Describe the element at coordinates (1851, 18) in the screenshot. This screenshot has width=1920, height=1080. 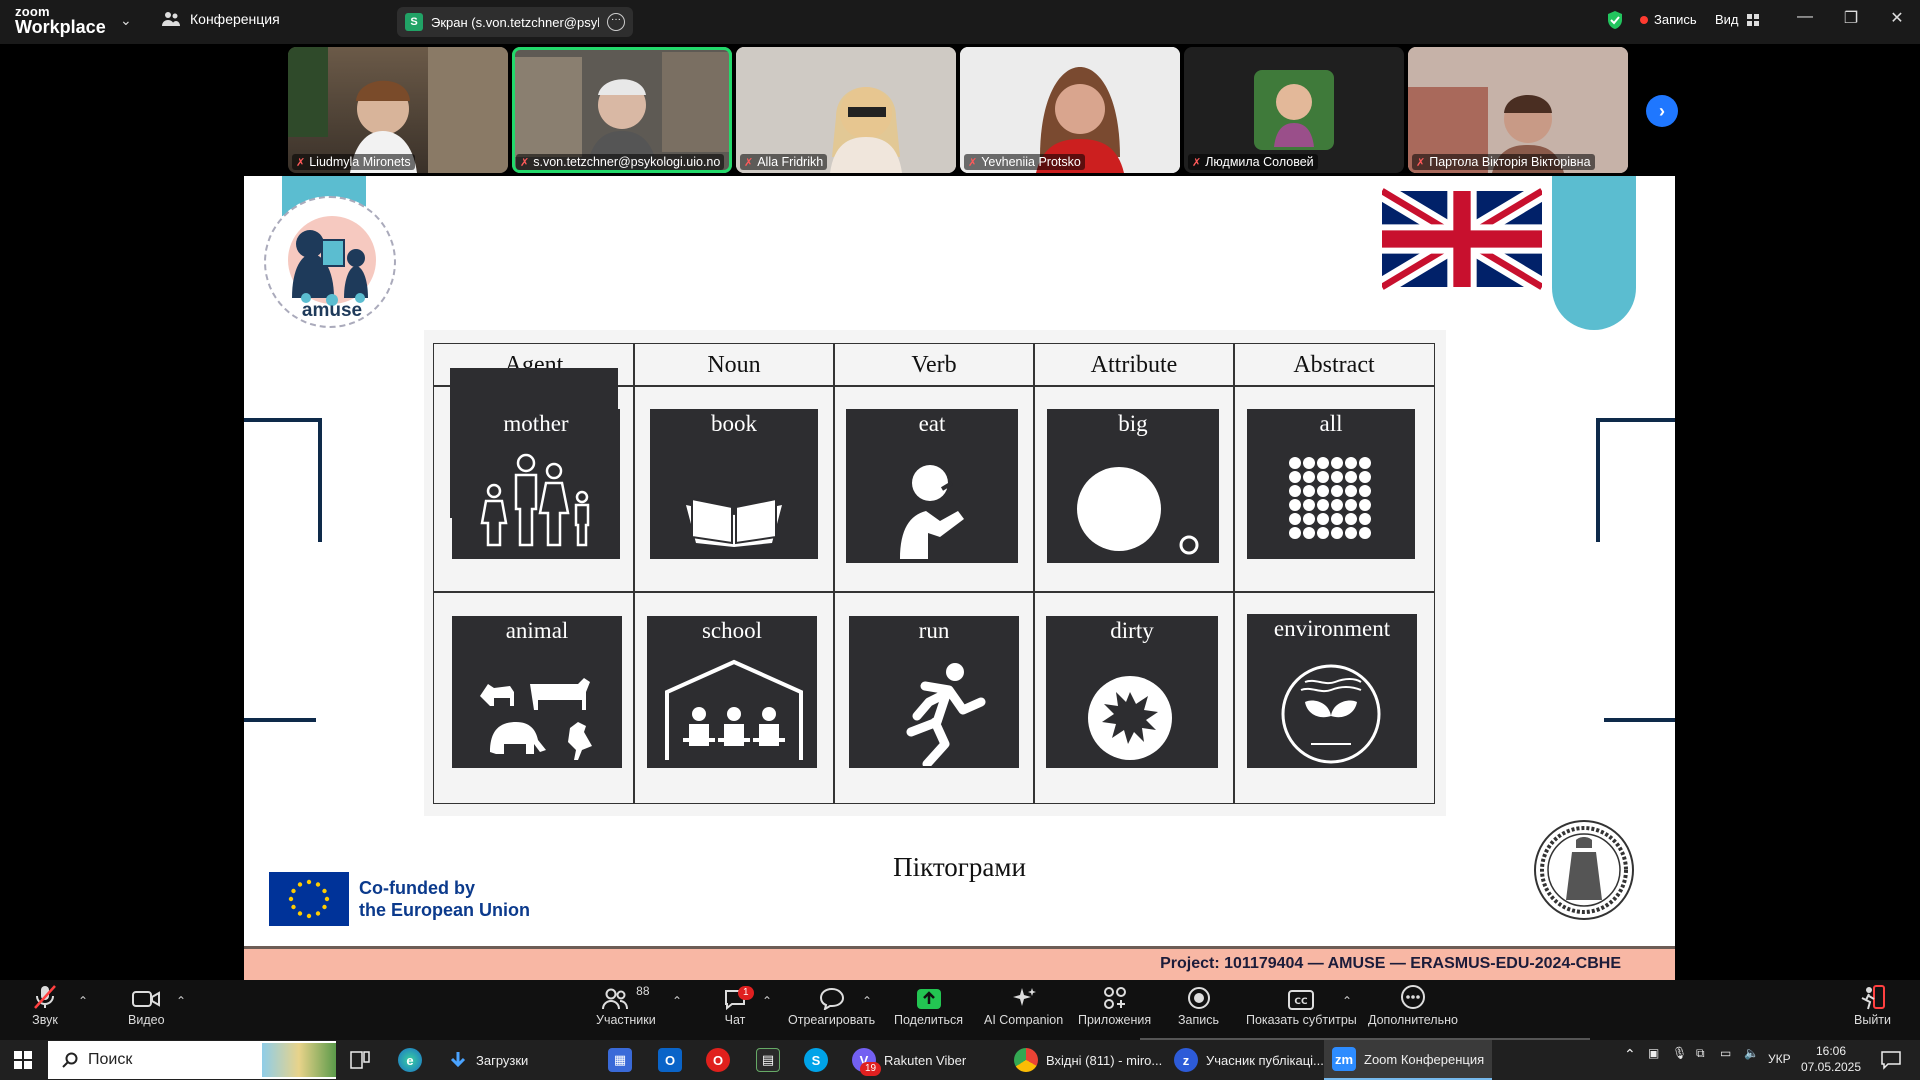
I see `restore-icon: ❐` at that location.